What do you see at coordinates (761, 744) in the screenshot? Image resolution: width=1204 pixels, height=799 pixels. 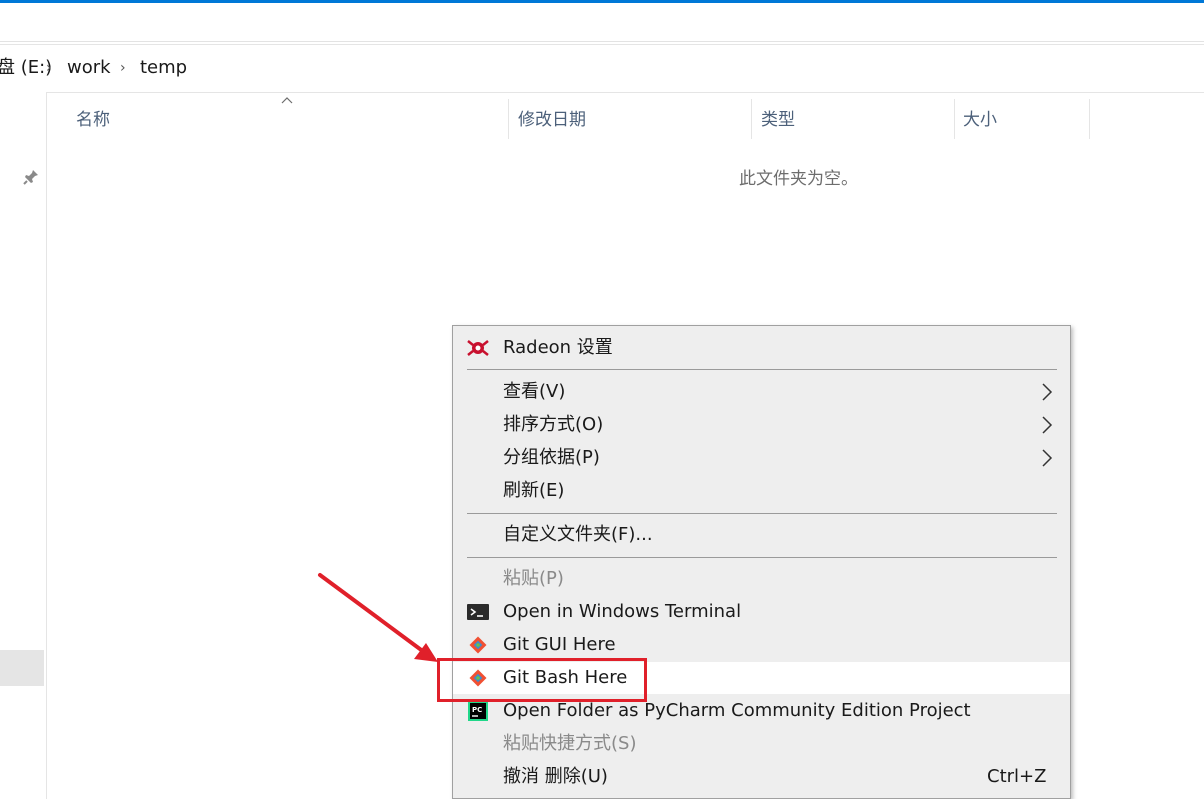 I see `menu-item-paste-shortcut: 粘贴快捷方式(S)` at bounding box center [761, 744].